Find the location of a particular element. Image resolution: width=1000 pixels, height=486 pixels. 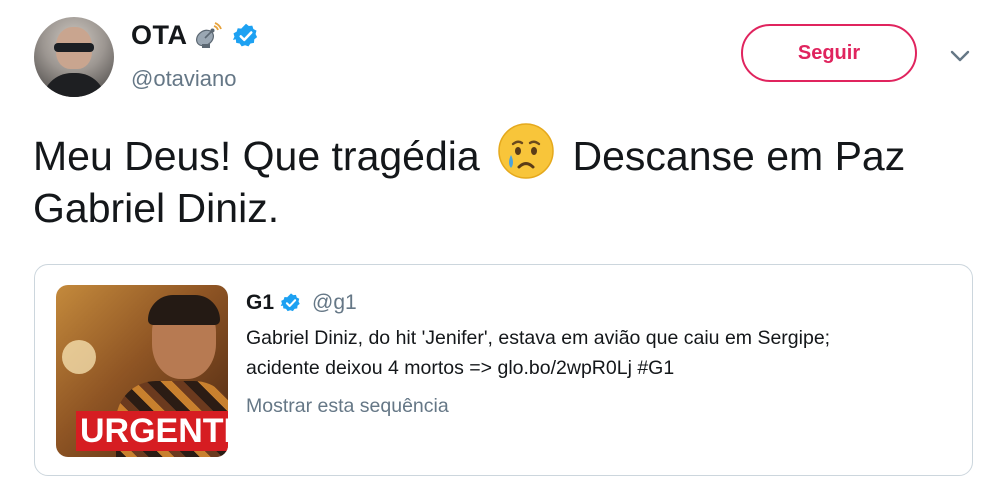

quoted-tweet-thumbnail: URGENTE is located at coordinates (142, 371).